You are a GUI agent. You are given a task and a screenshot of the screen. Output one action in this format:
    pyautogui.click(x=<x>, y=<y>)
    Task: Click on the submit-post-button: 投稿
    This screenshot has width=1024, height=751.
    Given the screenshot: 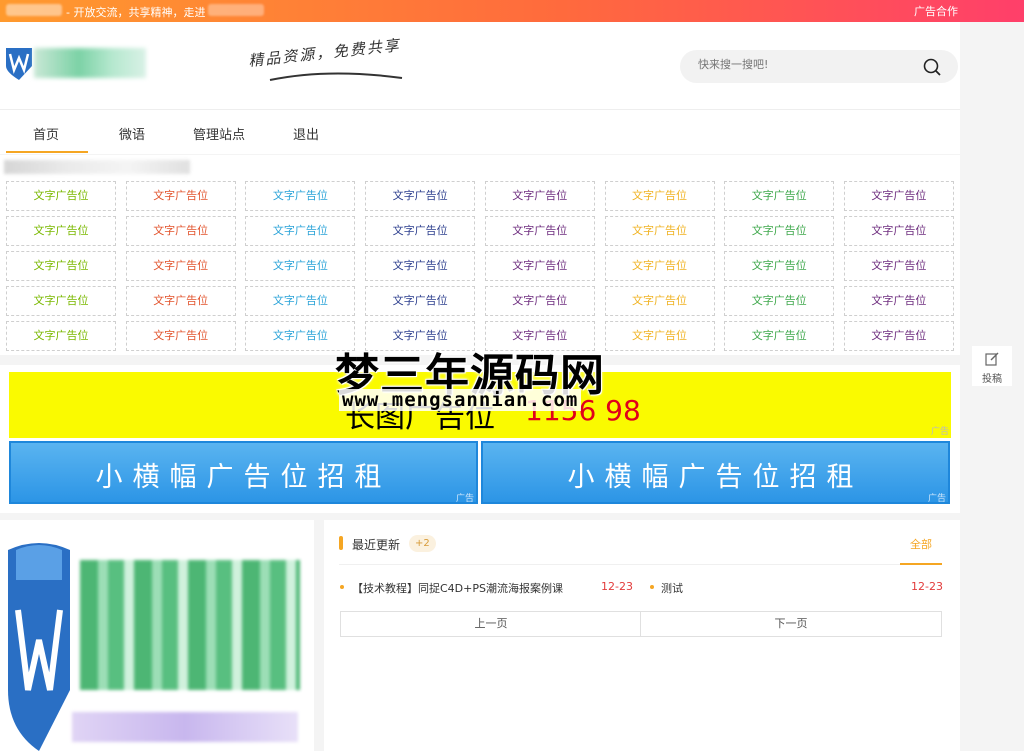 What is the action you would take?
    pyautogui.click(x=992, y=366)
    